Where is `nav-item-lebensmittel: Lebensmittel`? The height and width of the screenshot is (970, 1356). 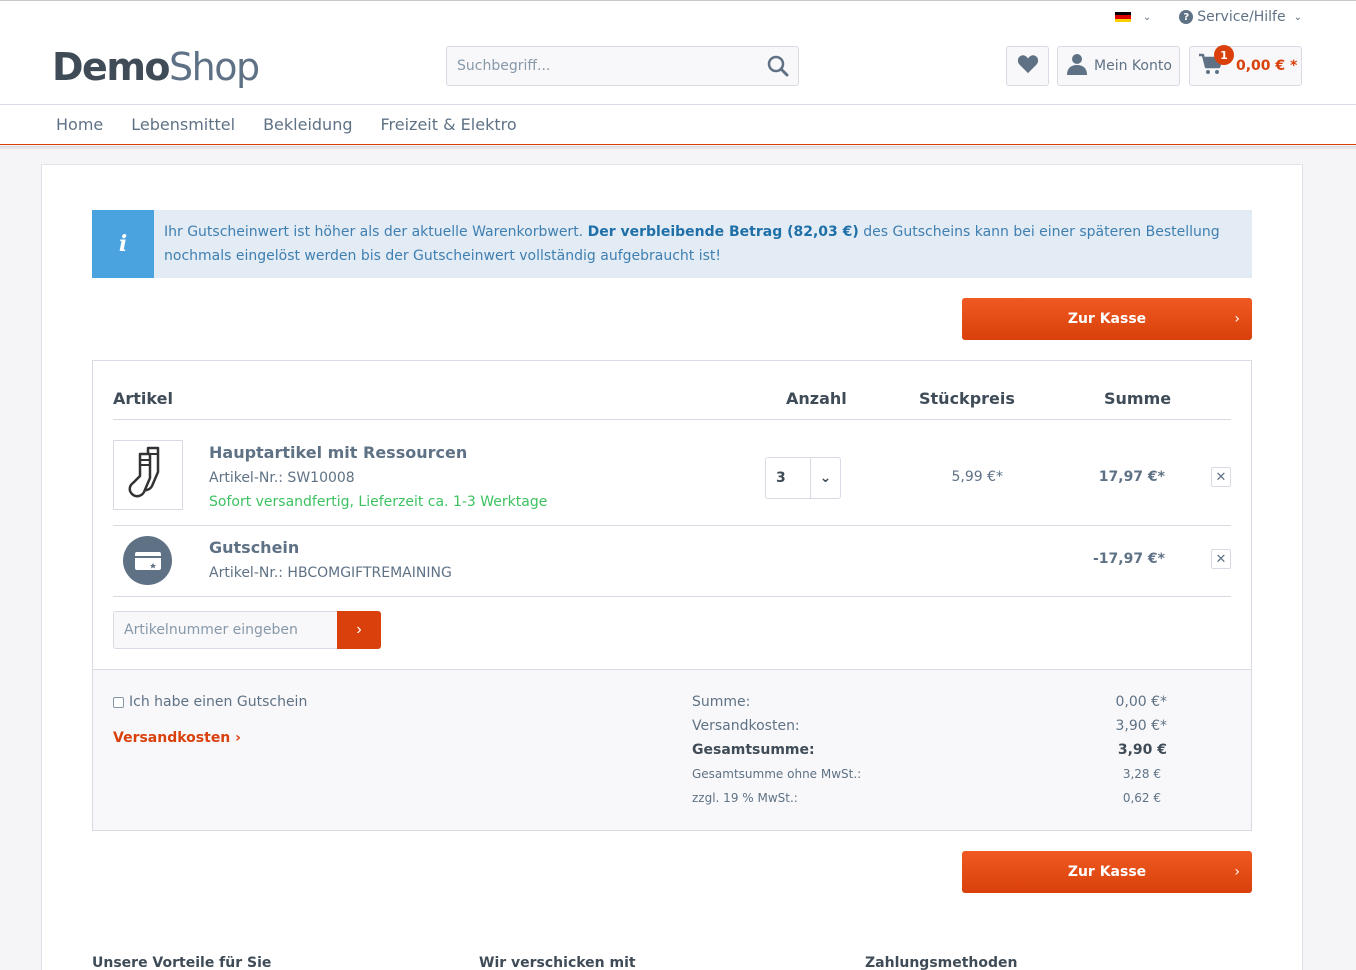 nav-item-lebensmittel: Lebensmittel is located at coordinates (183, 124).